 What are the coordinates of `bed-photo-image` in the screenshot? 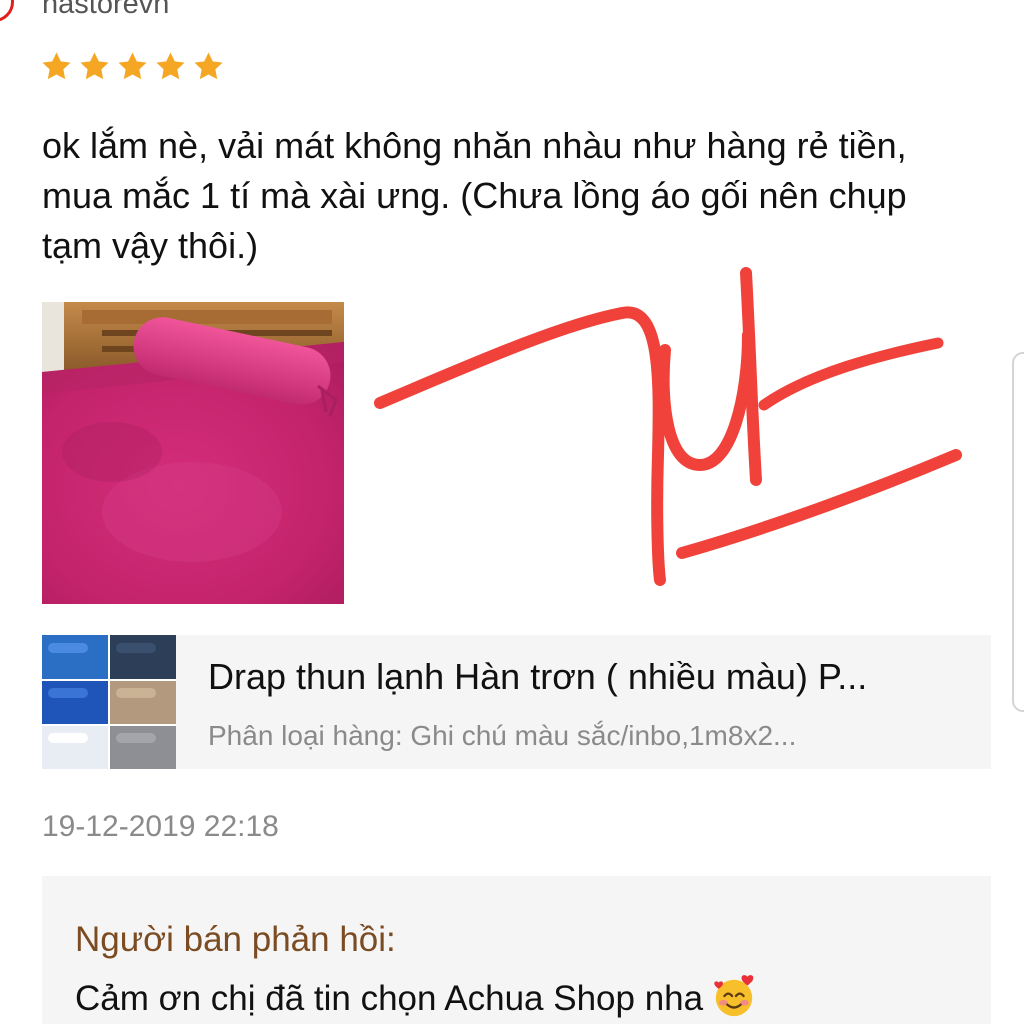 It's located at (193, 453).